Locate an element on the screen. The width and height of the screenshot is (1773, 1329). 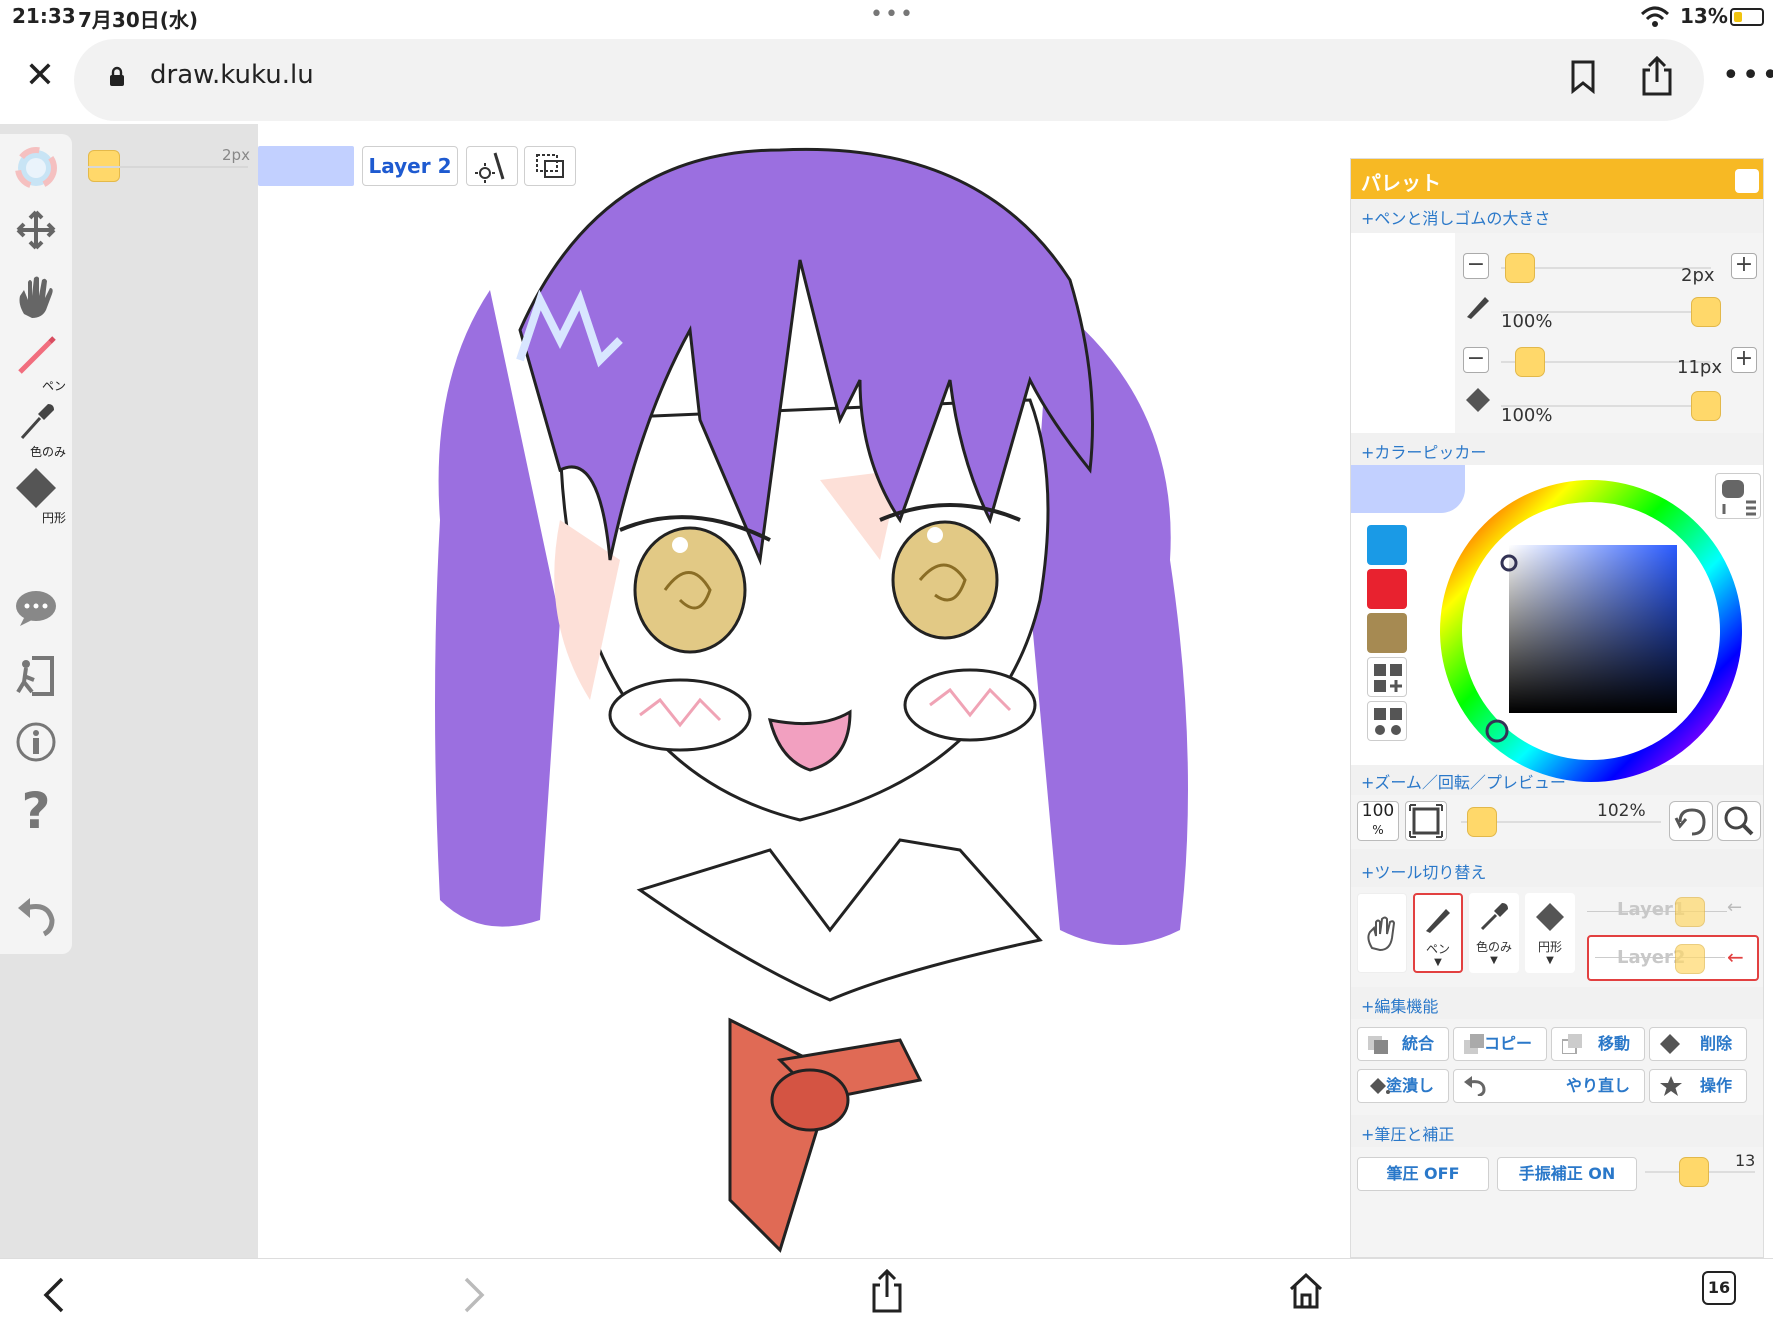
stabilizer-slider is located at coordinates (1694, 1172).